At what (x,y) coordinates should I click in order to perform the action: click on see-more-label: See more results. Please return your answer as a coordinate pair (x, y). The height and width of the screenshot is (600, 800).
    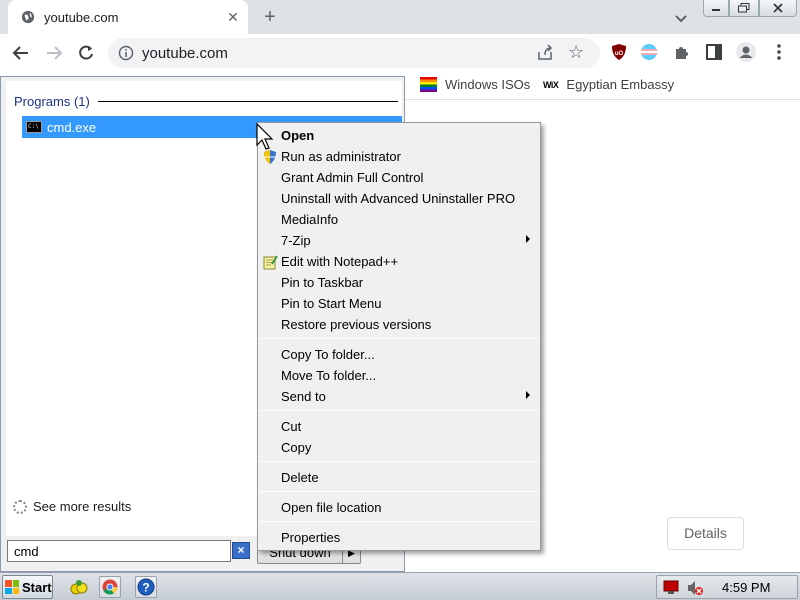
    Looking at the image, I should click on (82, 506).